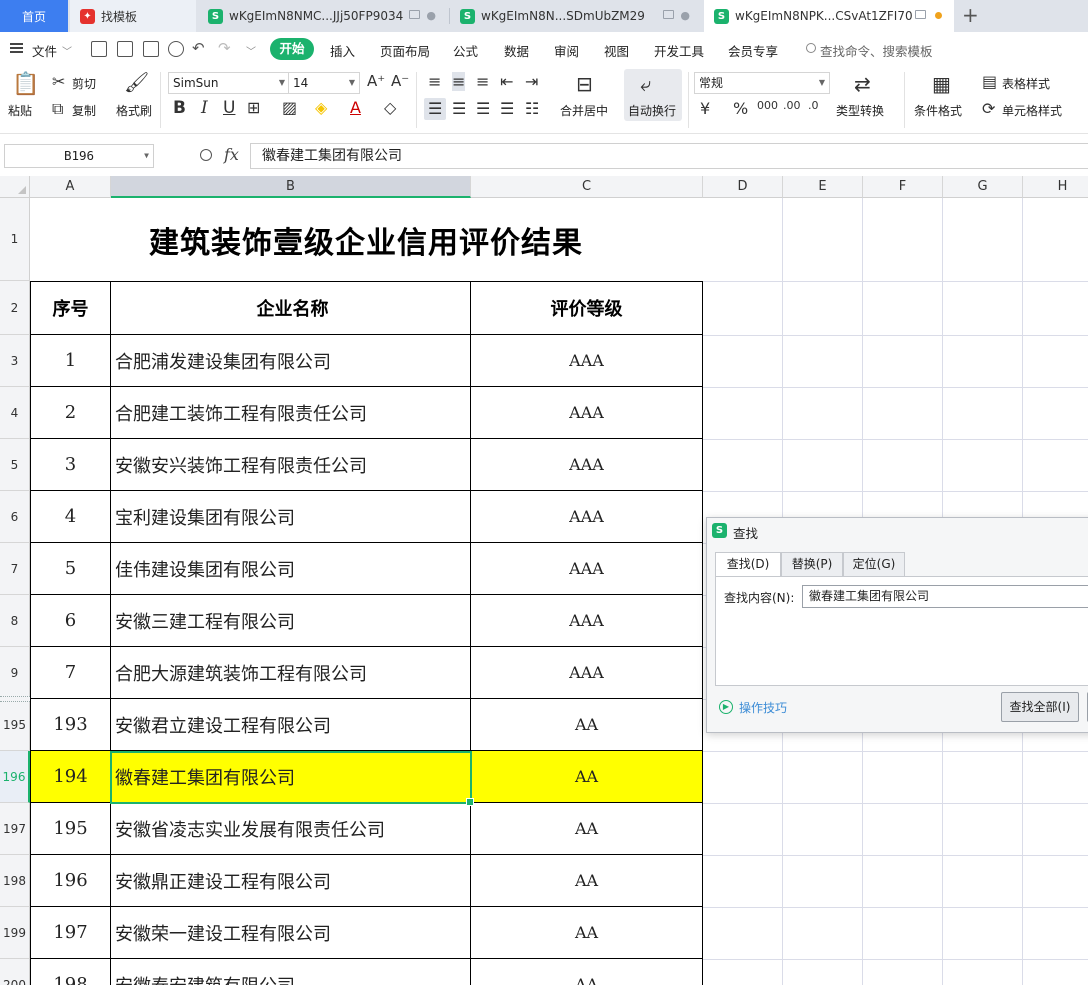 The image size is (1088, 985). I want to click on menu-developer: 开发工具, so click(679, 50).